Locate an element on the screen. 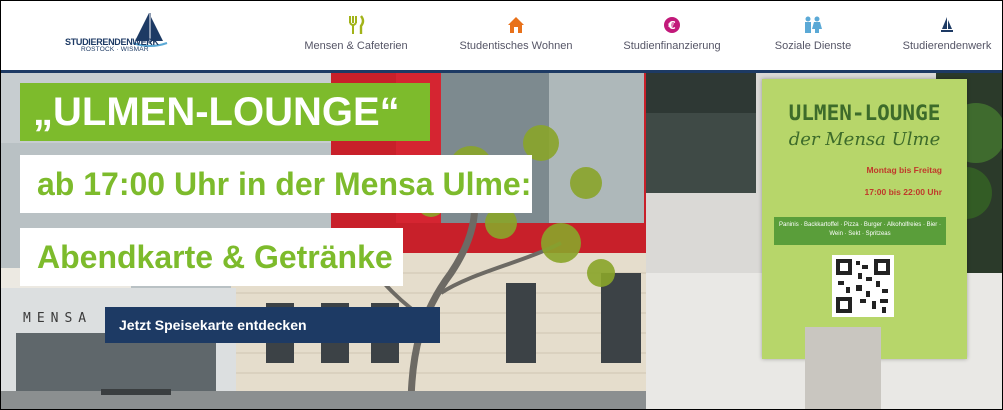  sailboat-logo-icon is located at coordinates (150, 30).